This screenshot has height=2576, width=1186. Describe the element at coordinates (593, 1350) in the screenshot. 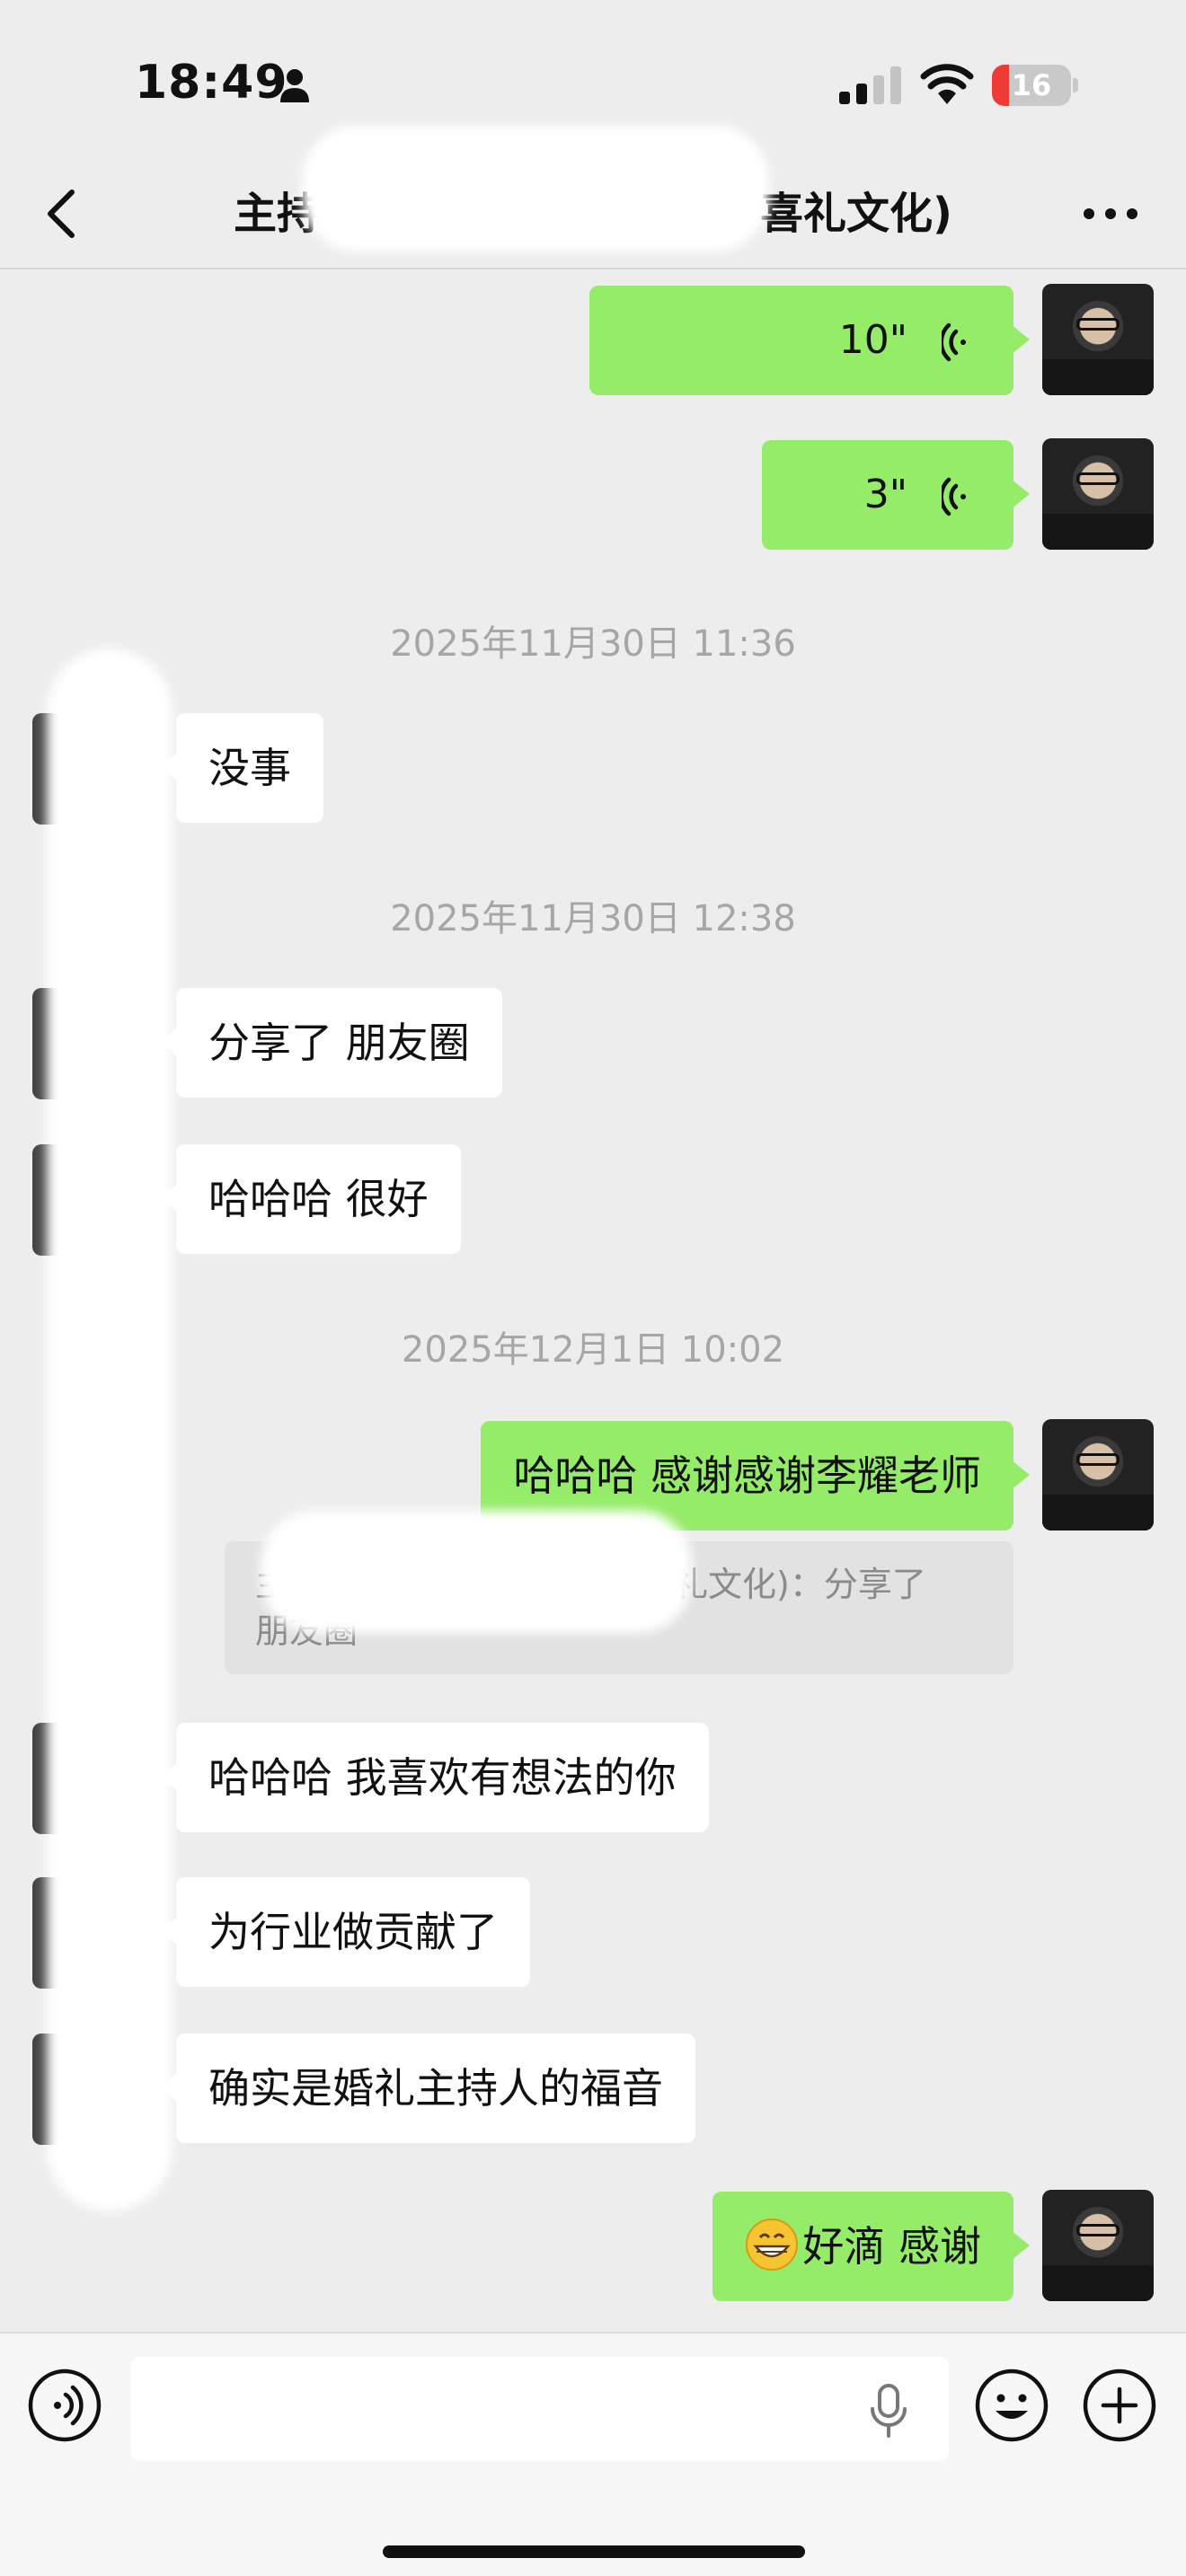

I see `timestamp: 2025年12月1日 10:02` at that location.